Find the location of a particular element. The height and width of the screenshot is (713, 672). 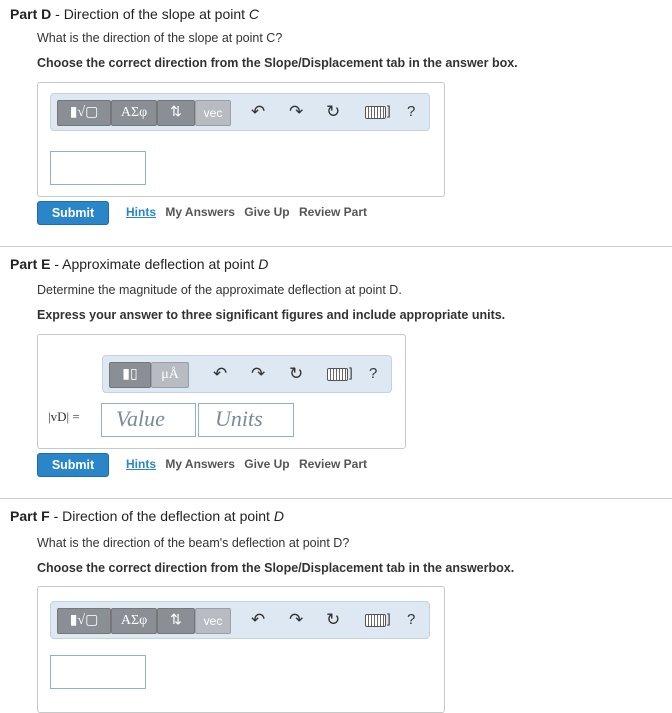

units-placeholder: Units is located at coordinates (239, 418).